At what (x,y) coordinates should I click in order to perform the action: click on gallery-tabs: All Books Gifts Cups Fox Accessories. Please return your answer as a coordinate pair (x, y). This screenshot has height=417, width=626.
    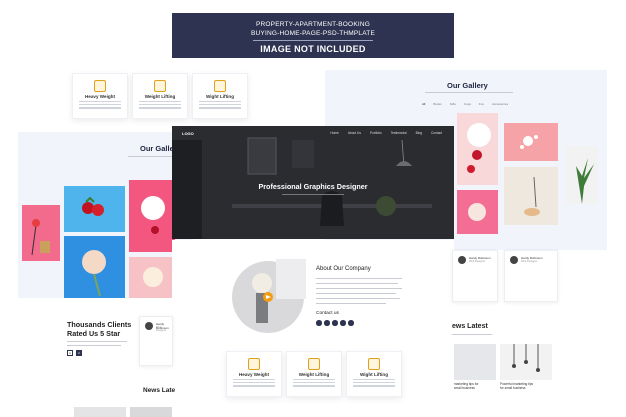
    Looking at the image, I should click on (465, 104).